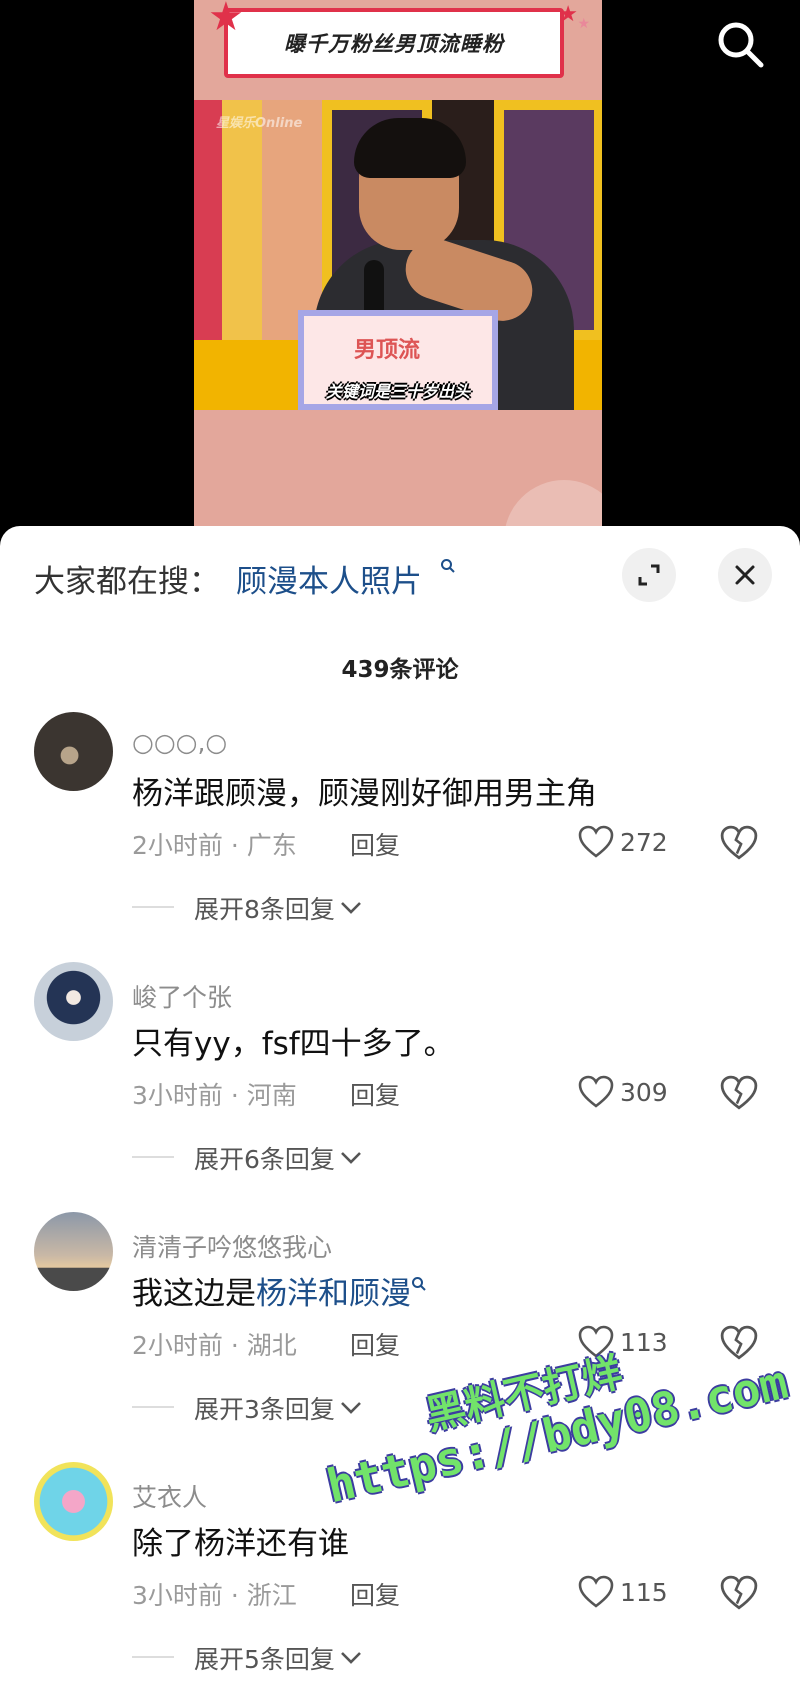 The width and height of the screenshot is (800, 1692). I want to click on comment-text: 杨洋跟顾漫，顾漫刚好御用男主角, so click(364, 794).